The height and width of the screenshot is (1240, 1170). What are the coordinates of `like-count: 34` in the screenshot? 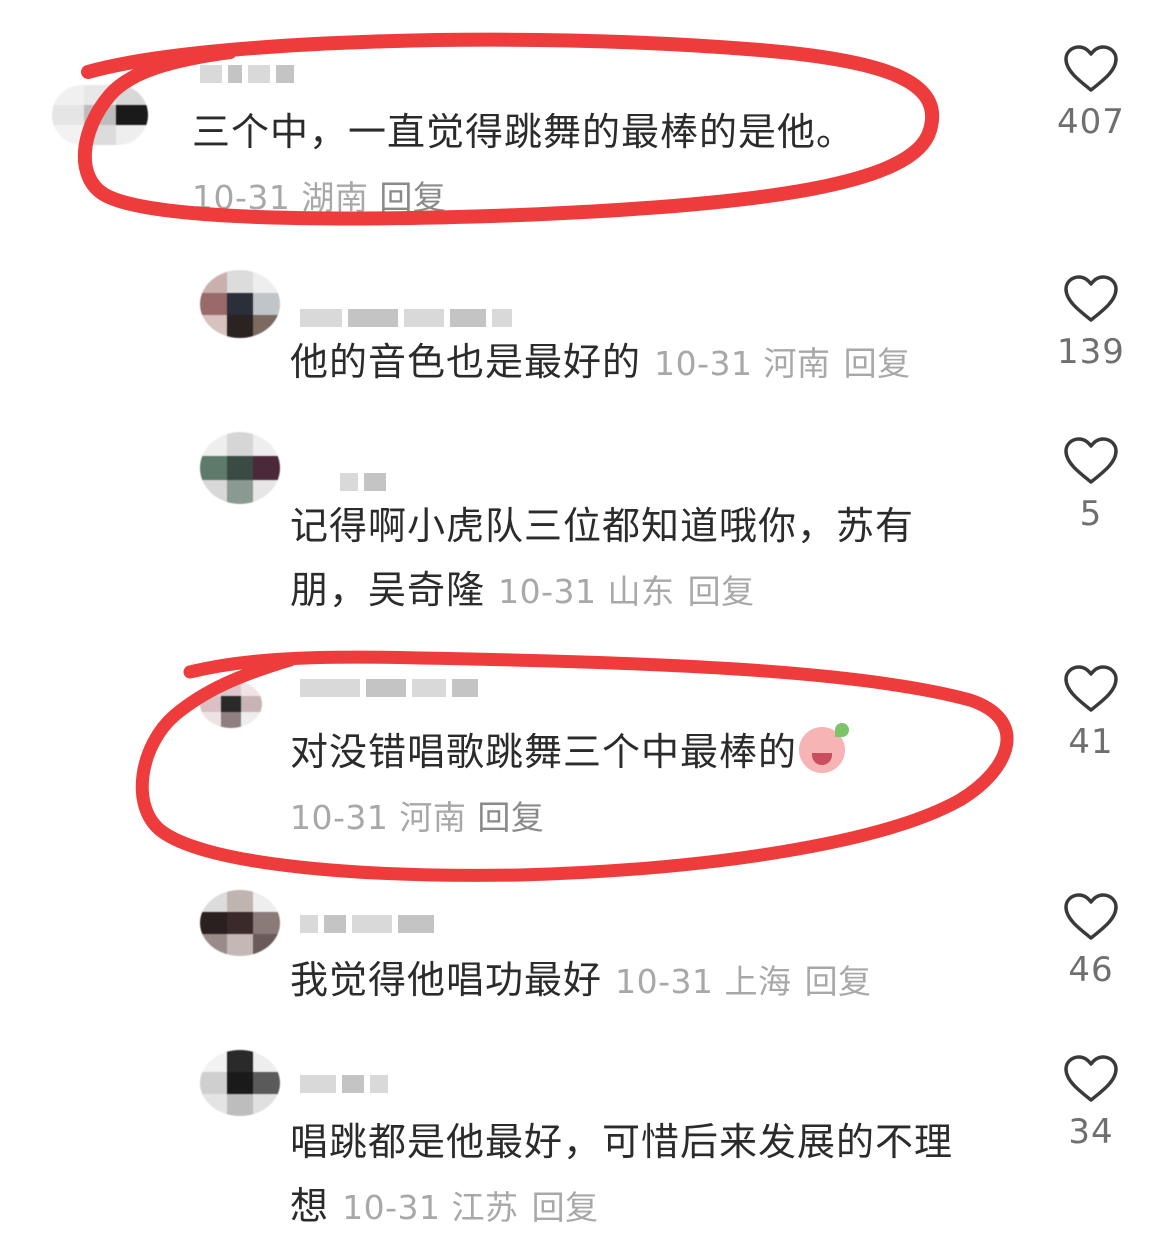 It's located at (1091, 1132).